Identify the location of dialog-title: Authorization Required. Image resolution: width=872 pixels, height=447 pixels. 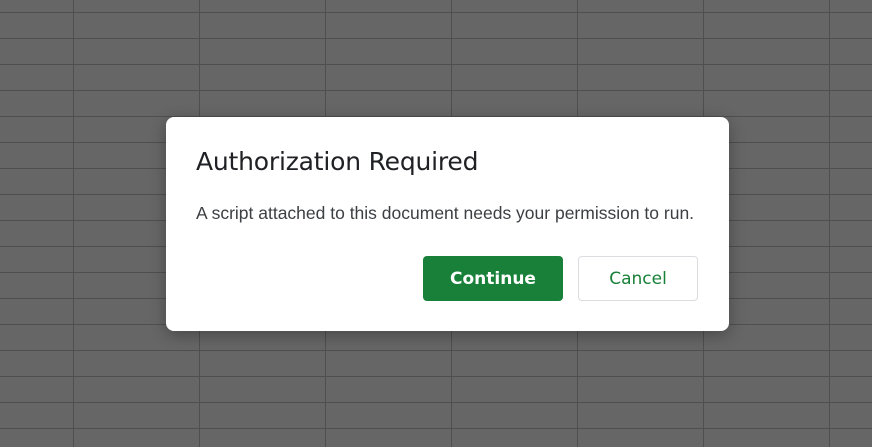
(337, 161).